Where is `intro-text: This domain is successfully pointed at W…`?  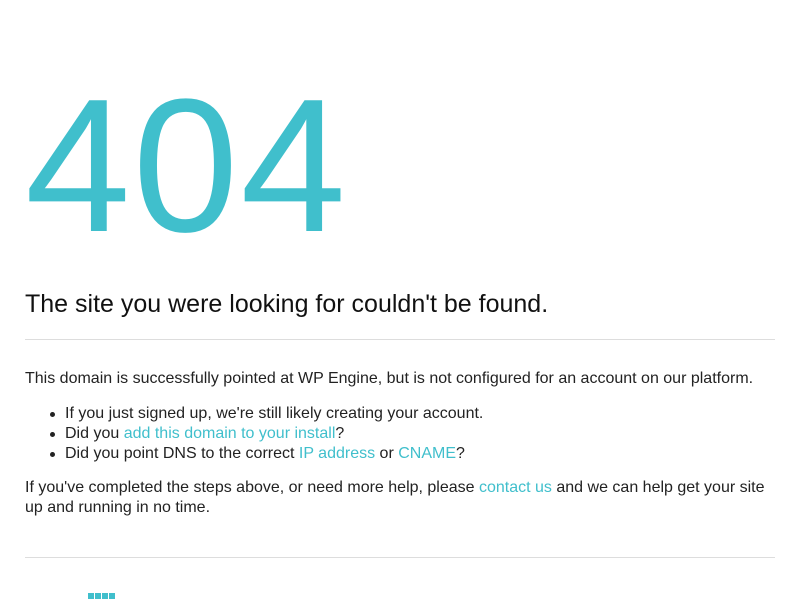 intro-text: This domain is successfully pointed at W… is located at coordinates (389, 378).